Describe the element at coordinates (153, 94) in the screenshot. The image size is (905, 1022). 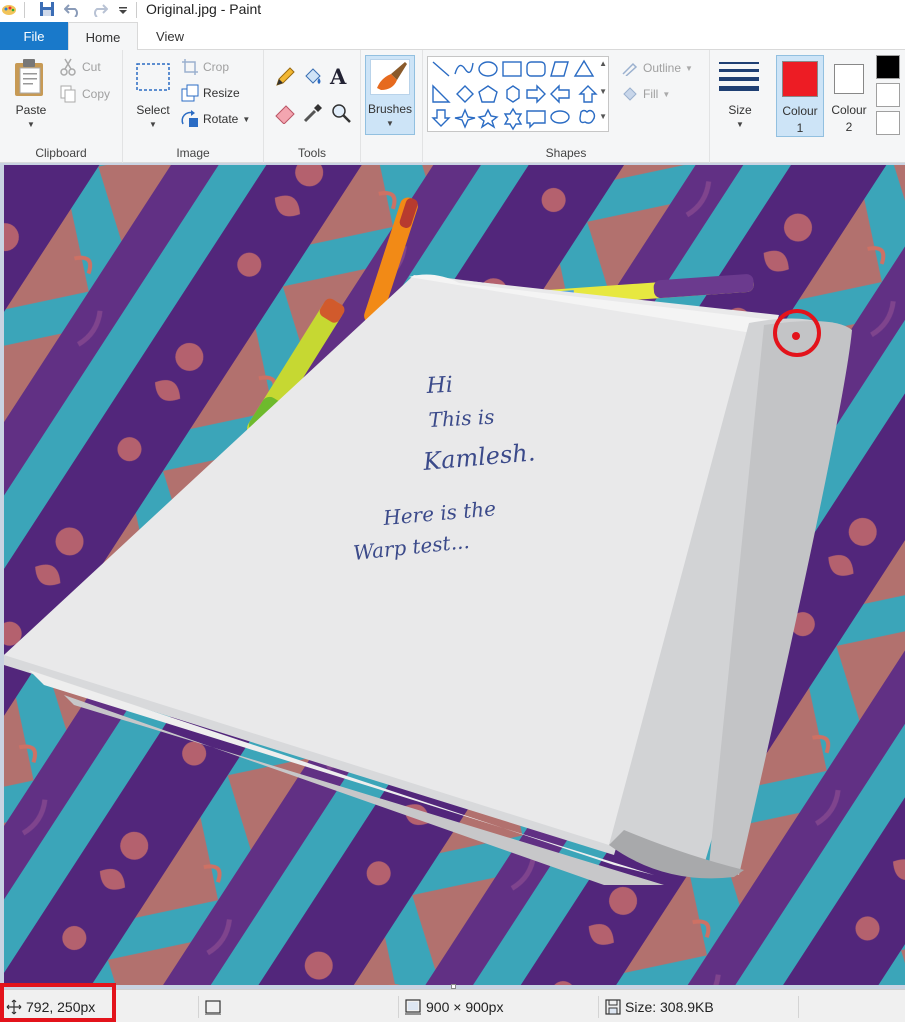
I see `select-button: Select ▼` at that location.